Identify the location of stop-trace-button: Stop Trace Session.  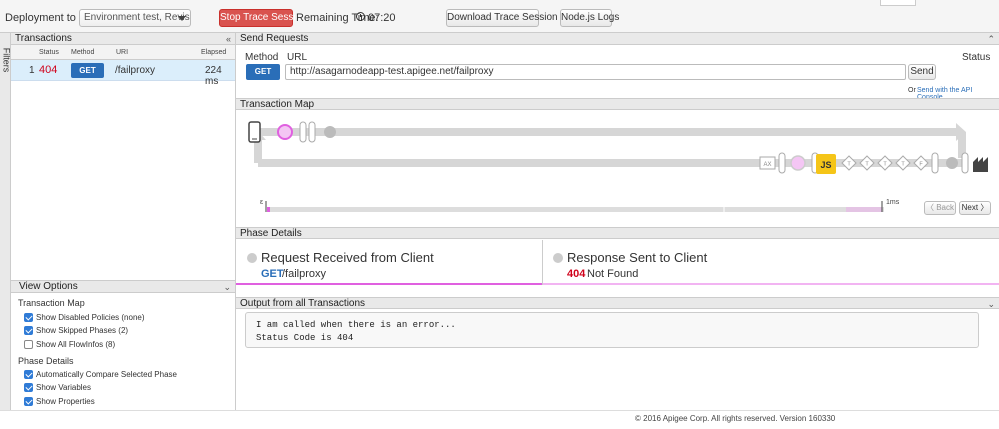
(263, 18).